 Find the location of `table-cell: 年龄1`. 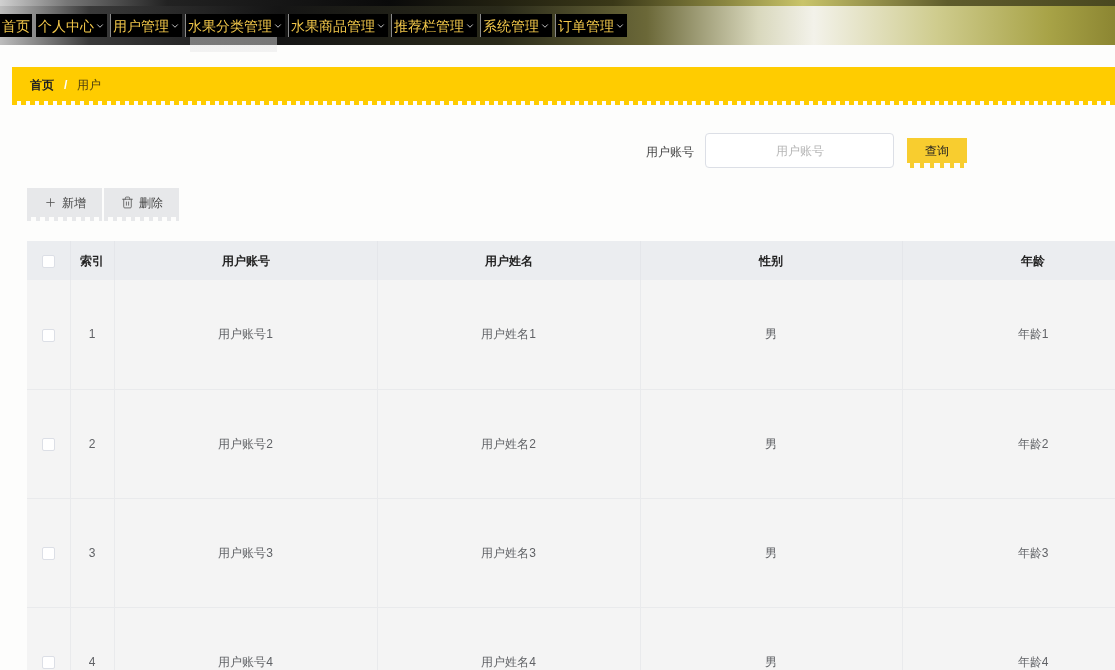

table-cell: 年龄1 is located at coordinates (1033, 334).